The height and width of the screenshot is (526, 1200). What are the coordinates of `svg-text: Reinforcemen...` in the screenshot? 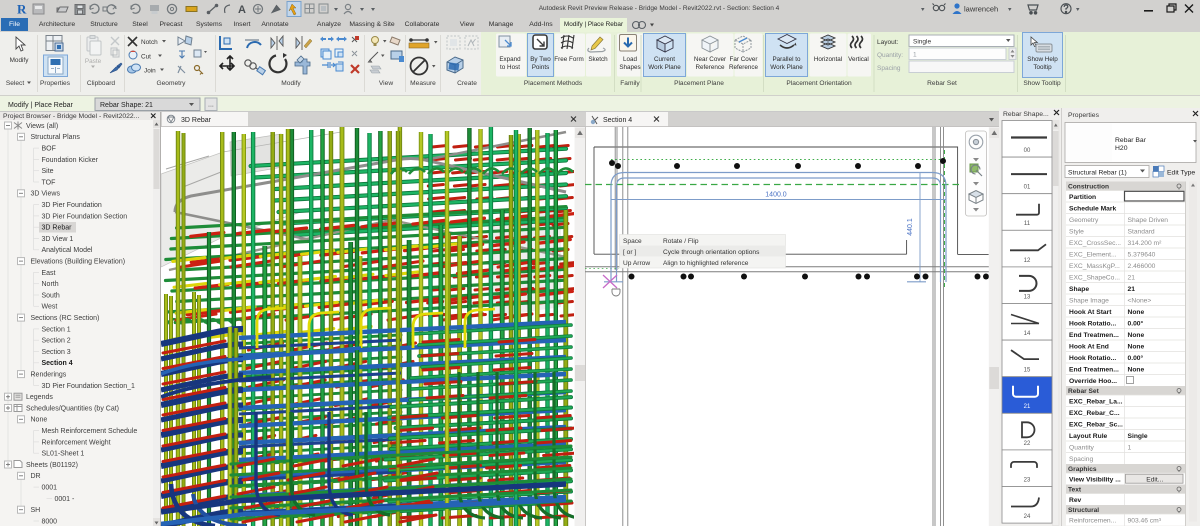 It's located at (1092, 520).